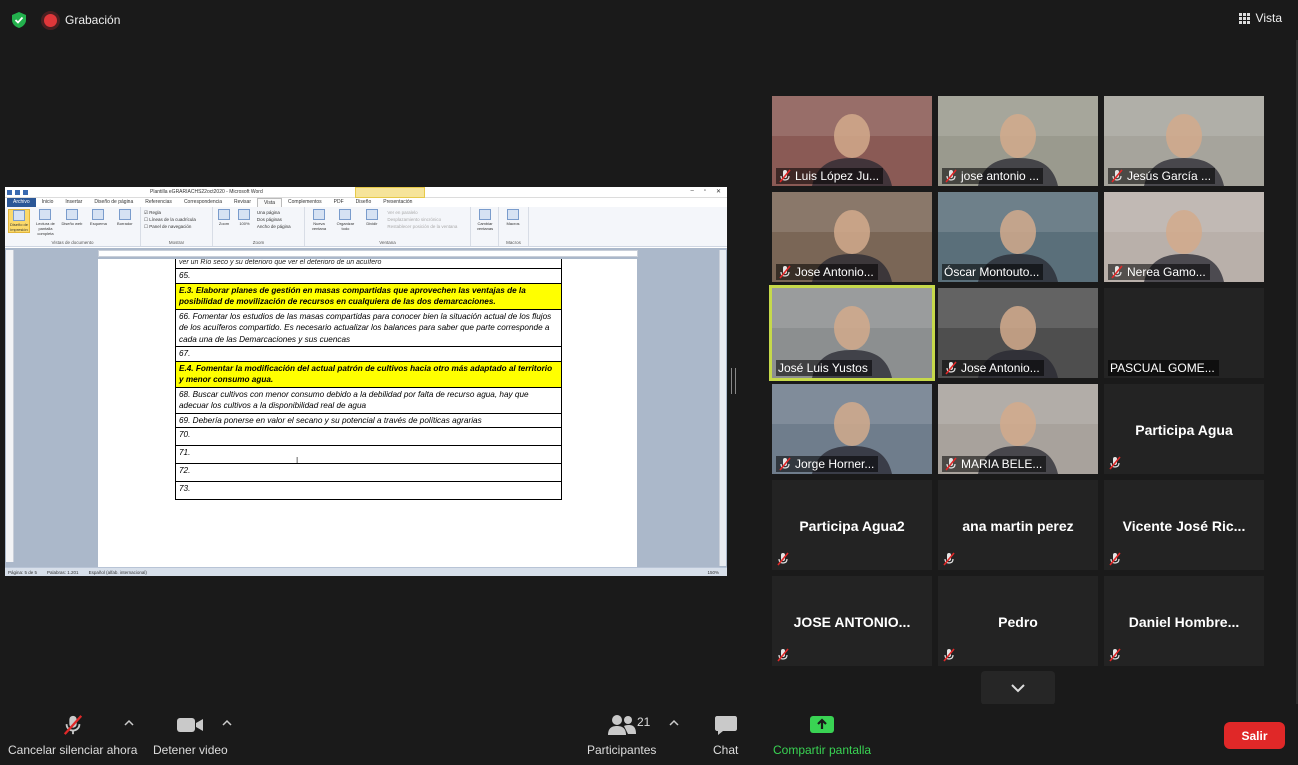  Describe the element at coordinates (305, 202) in the screenshot. I see `tab-complementos: Complementos` at that location.